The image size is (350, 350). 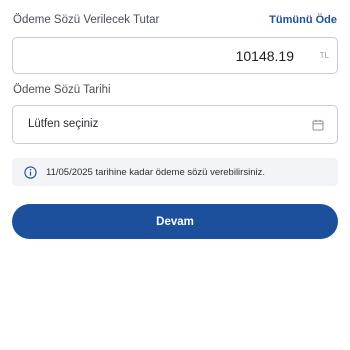 I want to click on date-label: Ödeme Sözü Tarihi, so click(x=62, y=90).